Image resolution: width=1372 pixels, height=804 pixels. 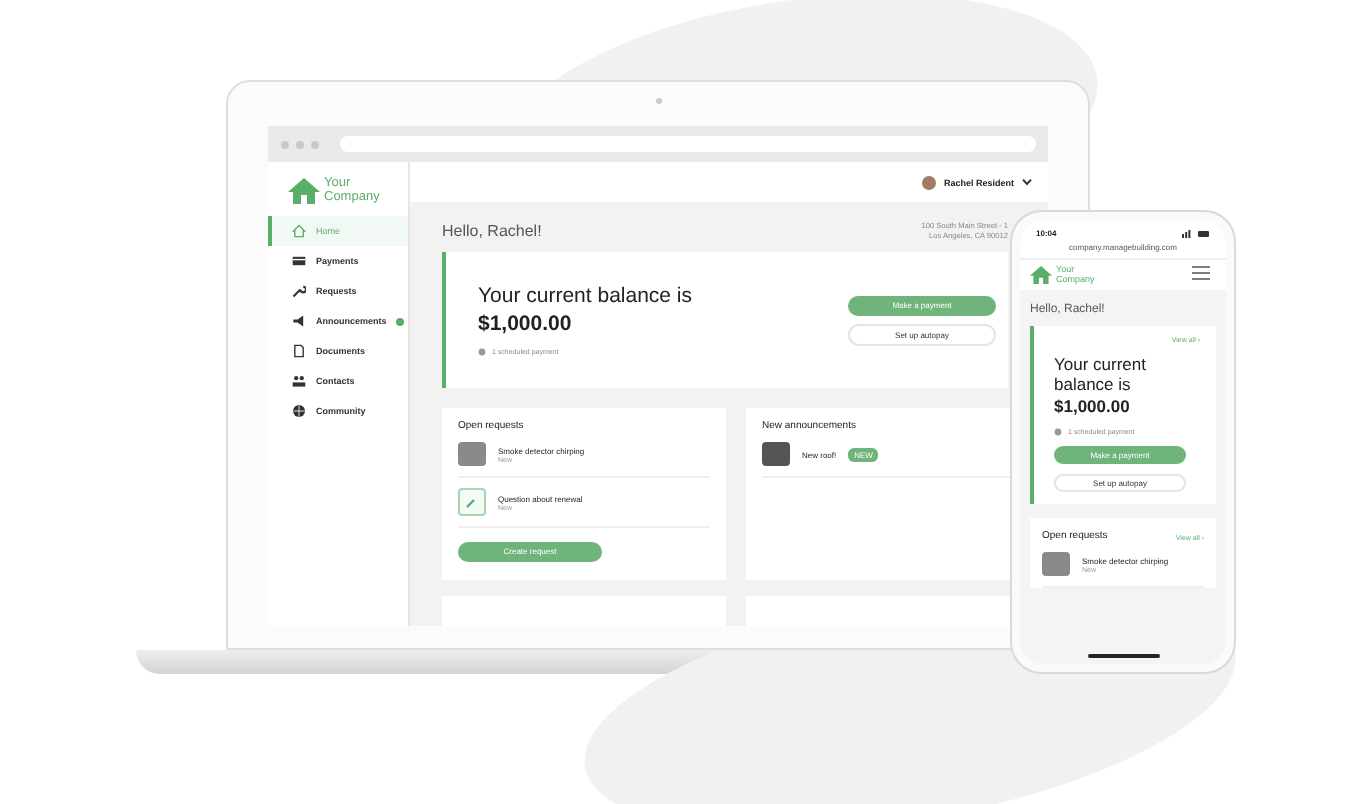 I want to click on document-icon, so click(x=299, y=351).